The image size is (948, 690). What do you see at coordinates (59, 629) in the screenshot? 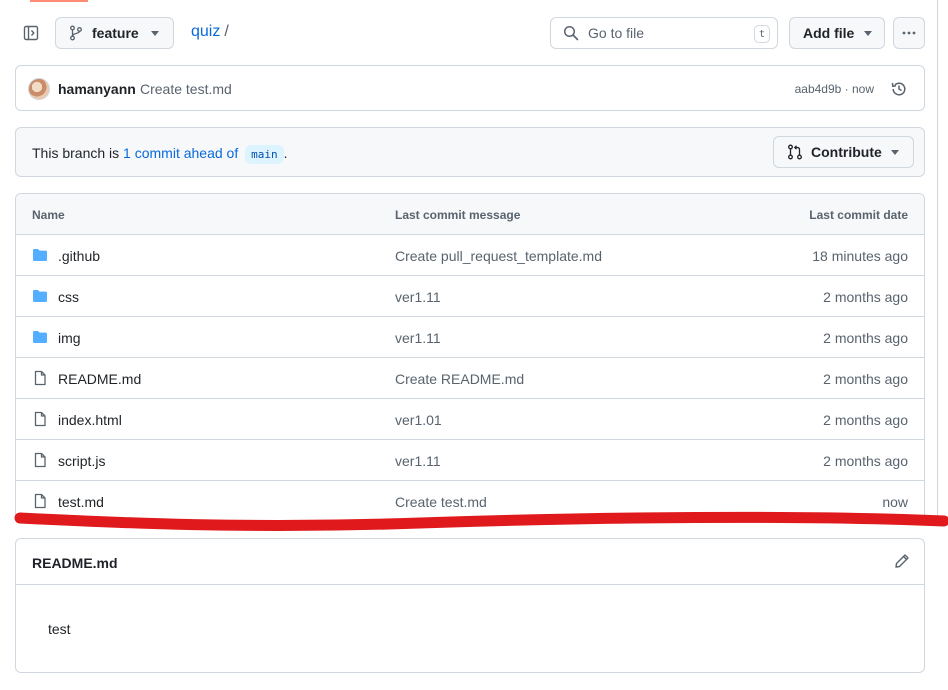
I see `readme-content: test` at bounding box center [59, 629].